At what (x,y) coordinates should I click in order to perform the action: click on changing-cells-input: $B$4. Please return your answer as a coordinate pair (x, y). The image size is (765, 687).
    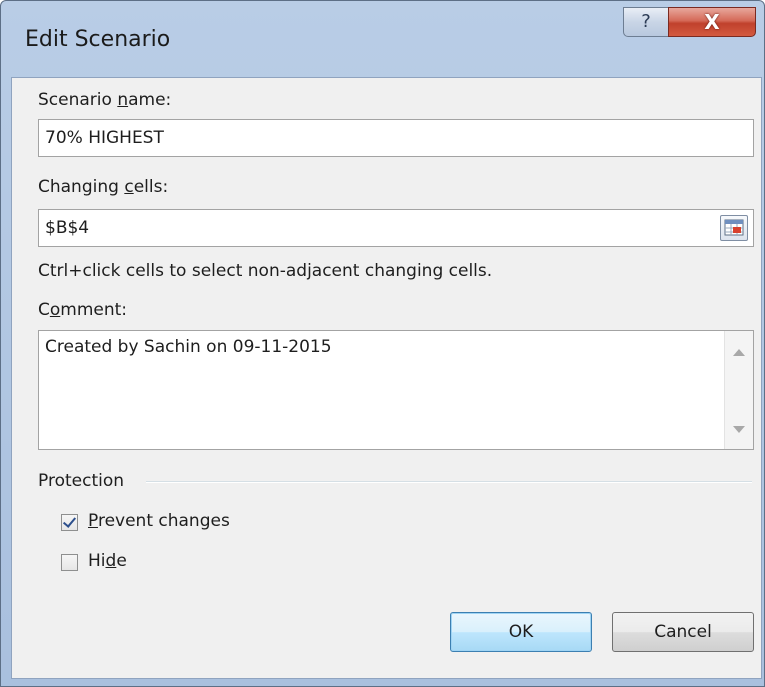
    Looking at the image, I should click on (396, 228).